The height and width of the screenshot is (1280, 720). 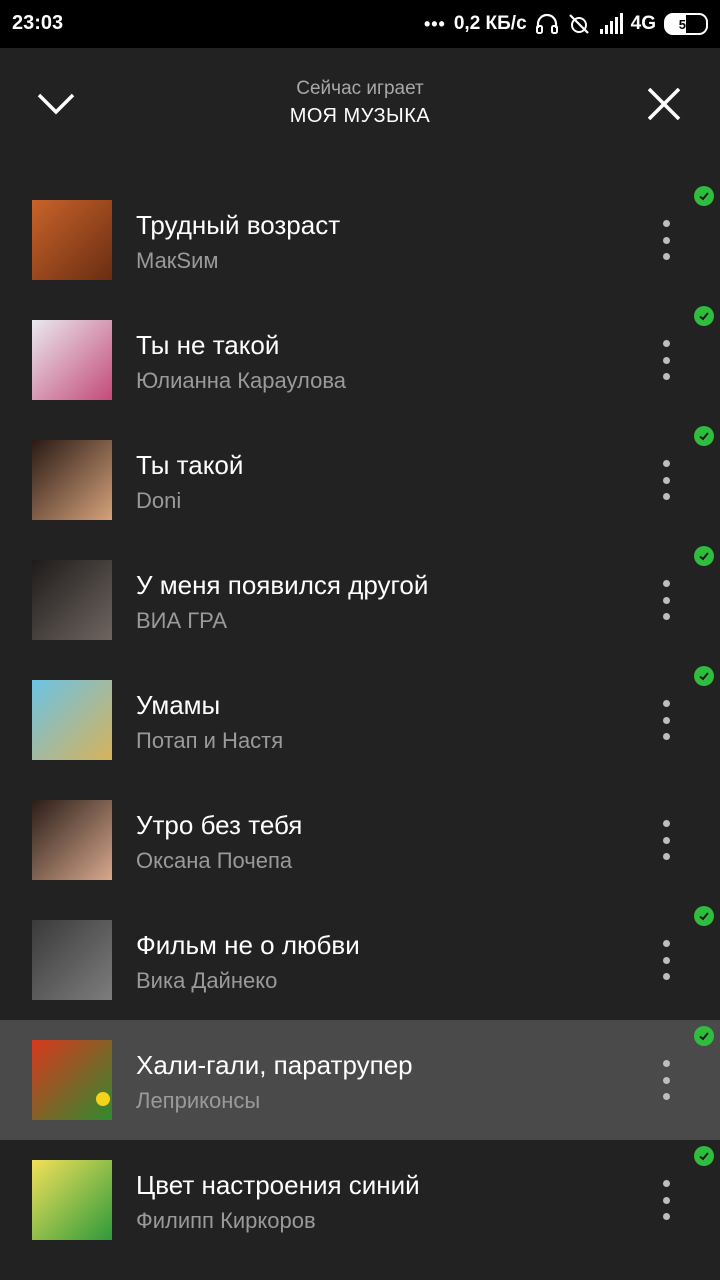 I want to click on network-type: 4G, so click(x=643, y=23).